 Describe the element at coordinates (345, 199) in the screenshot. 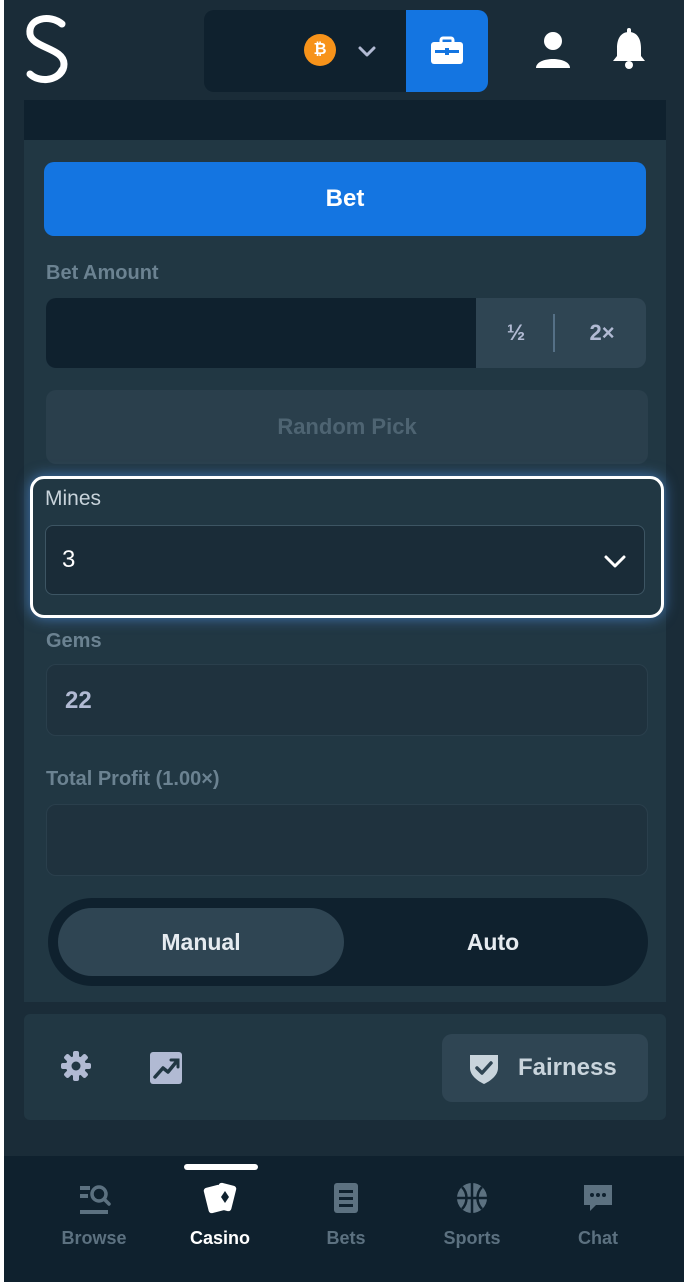

I see `bet-button: Bet` at that location.